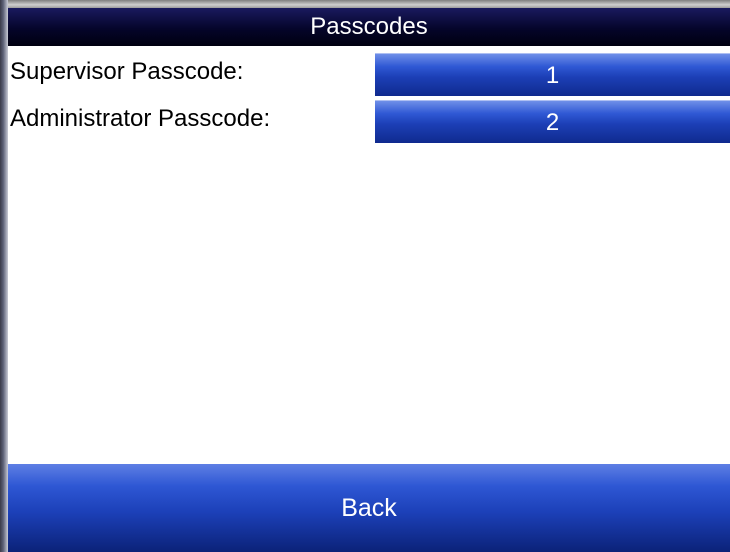 The height and width of the screenshot is (552, 730). I want to click on supervisor-passcode-button: 1, so click(552, 74).